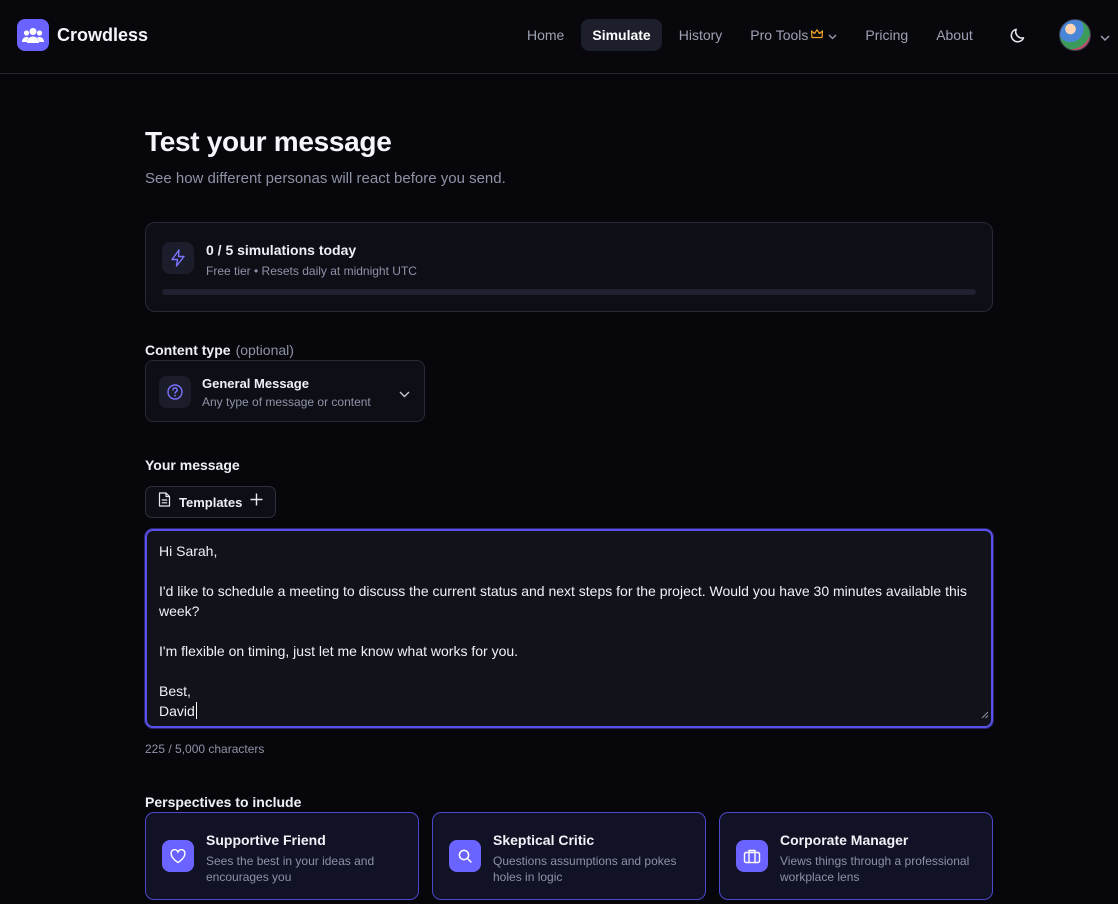 The width and height of the screenshot is (1118, 904). I want to click on search-icon, so click(465, 856).